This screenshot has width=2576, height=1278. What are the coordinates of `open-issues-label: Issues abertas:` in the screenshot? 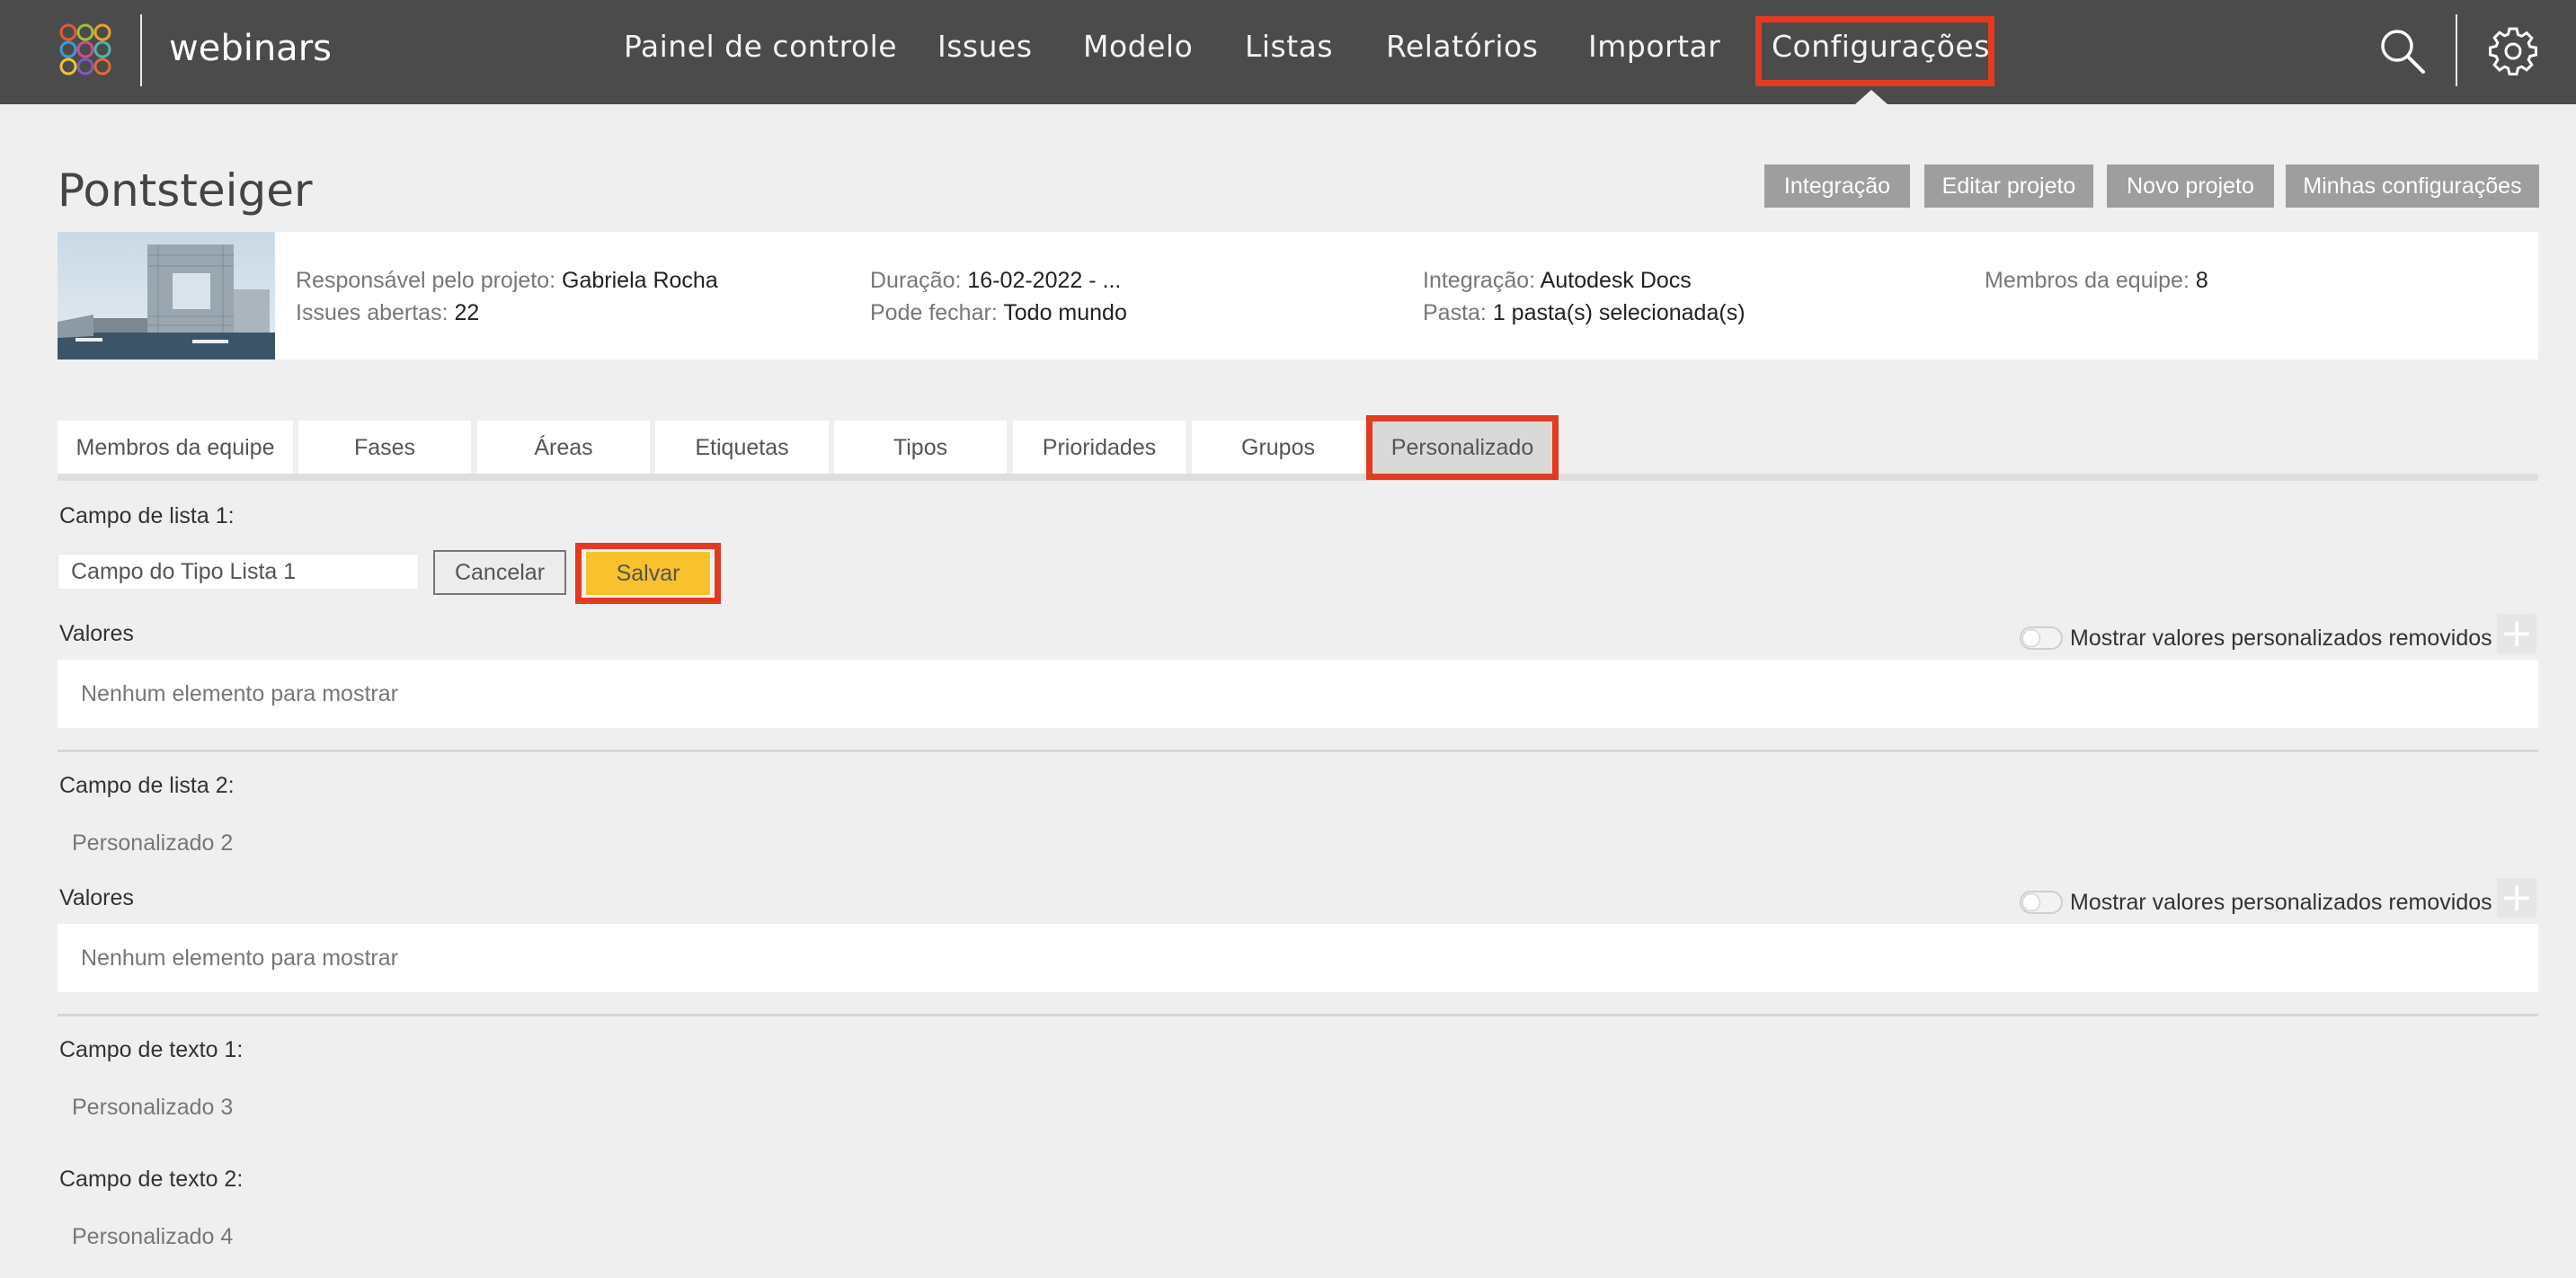 It's located at (372, 313).